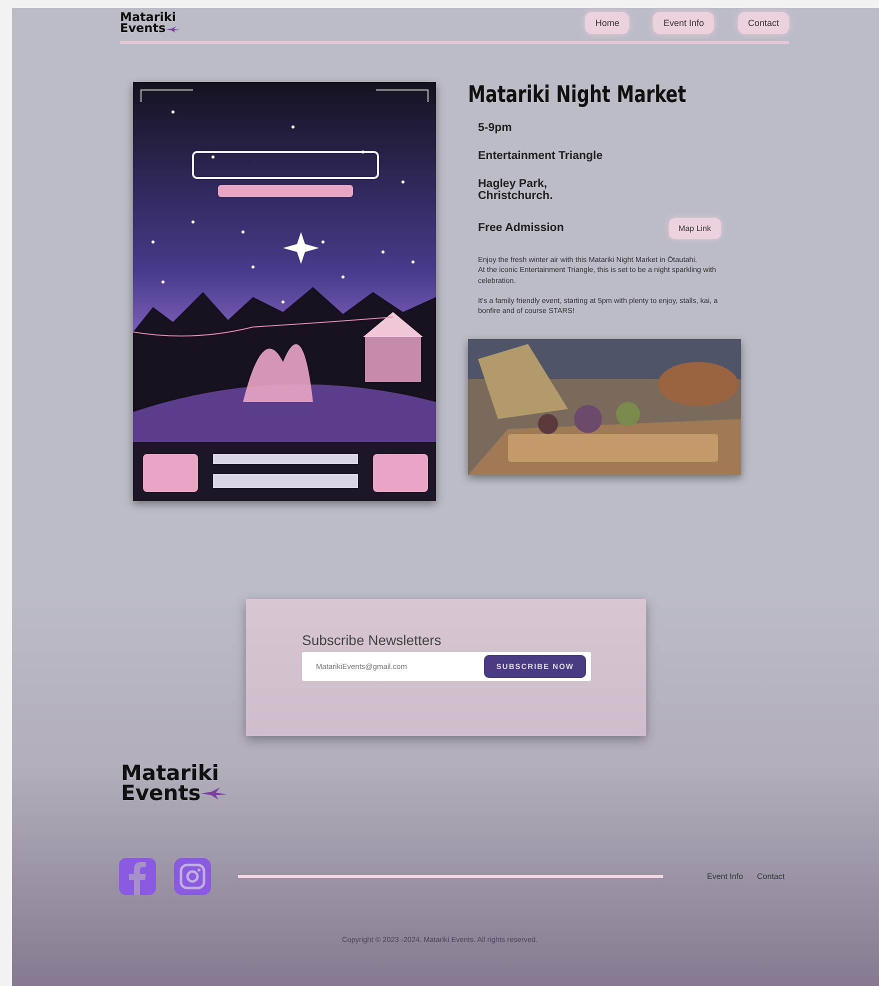 The width and height of the screenshot is (879, 986). Describe the element at coordinates (771, 876) in the screenshot. I see `footer-link: Contact` at that location.